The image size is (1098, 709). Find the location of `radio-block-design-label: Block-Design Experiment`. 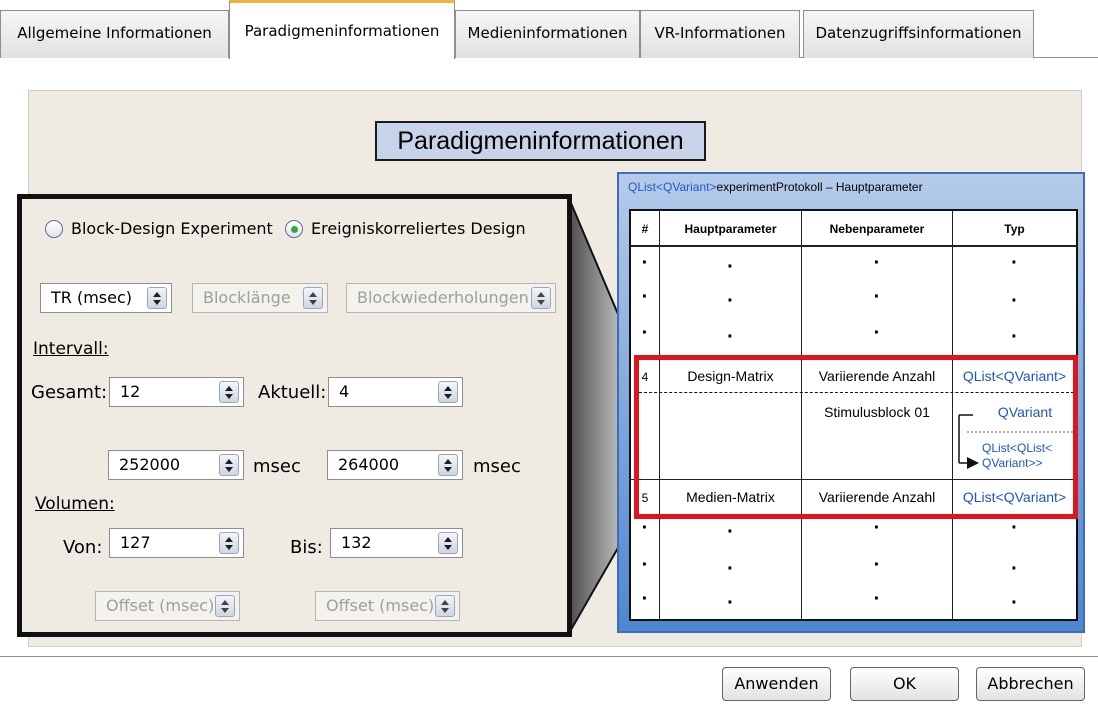

radio-block-design-label: Block-Design Experiment is located at coordinates (172, 228).